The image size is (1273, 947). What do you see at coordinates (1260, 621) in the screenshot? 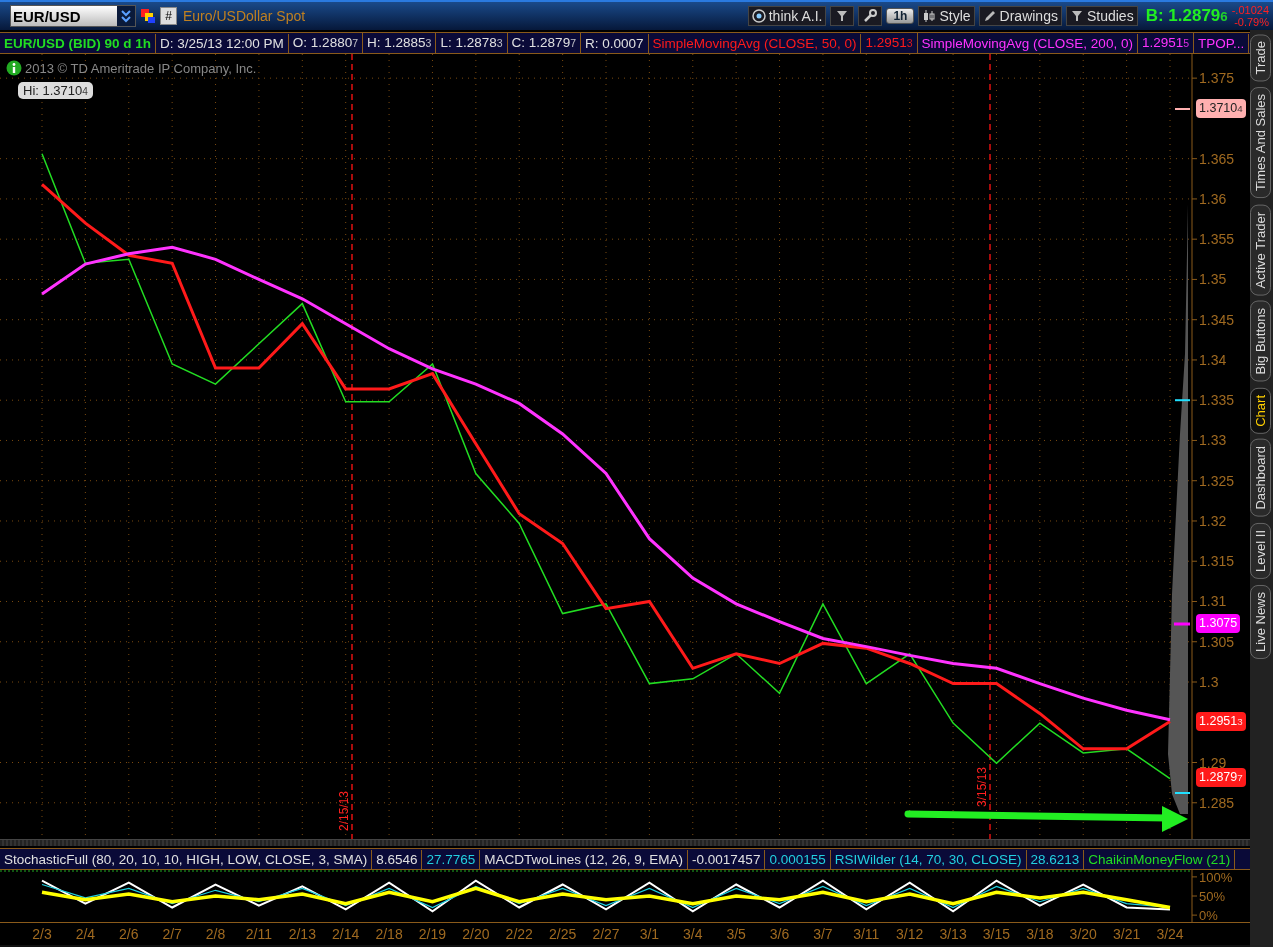
I see `sidebar-tab: Live News` at bounding box center [1260, 621].